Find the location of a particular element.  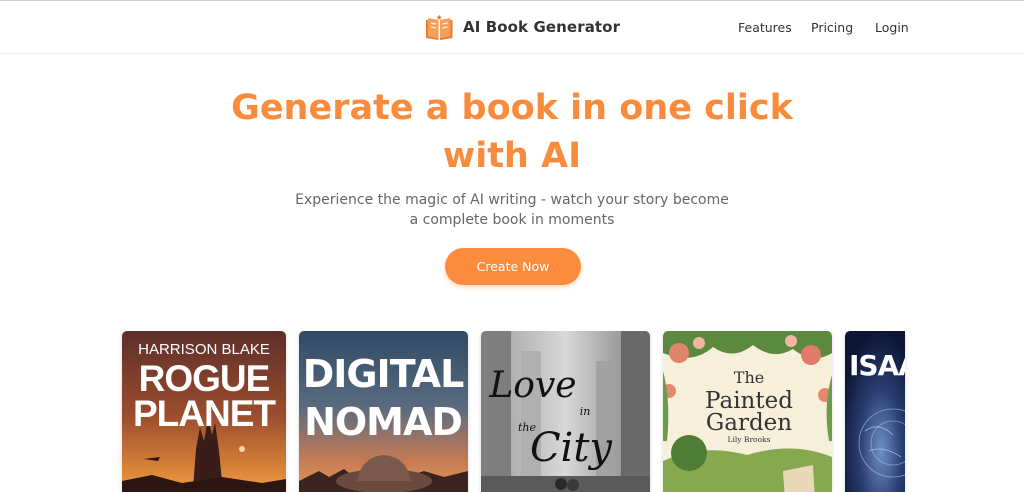

book2-title-line-2: NOMAD is located at coordinates (383, 422).